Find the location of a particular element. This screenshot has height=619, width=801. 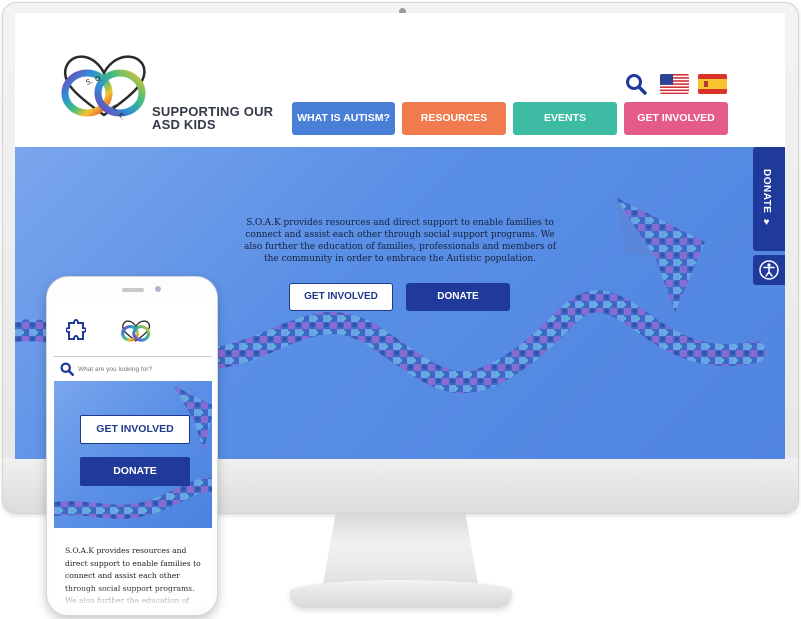

nav-resources: RESOURCES is located at coordinates (454, 118).